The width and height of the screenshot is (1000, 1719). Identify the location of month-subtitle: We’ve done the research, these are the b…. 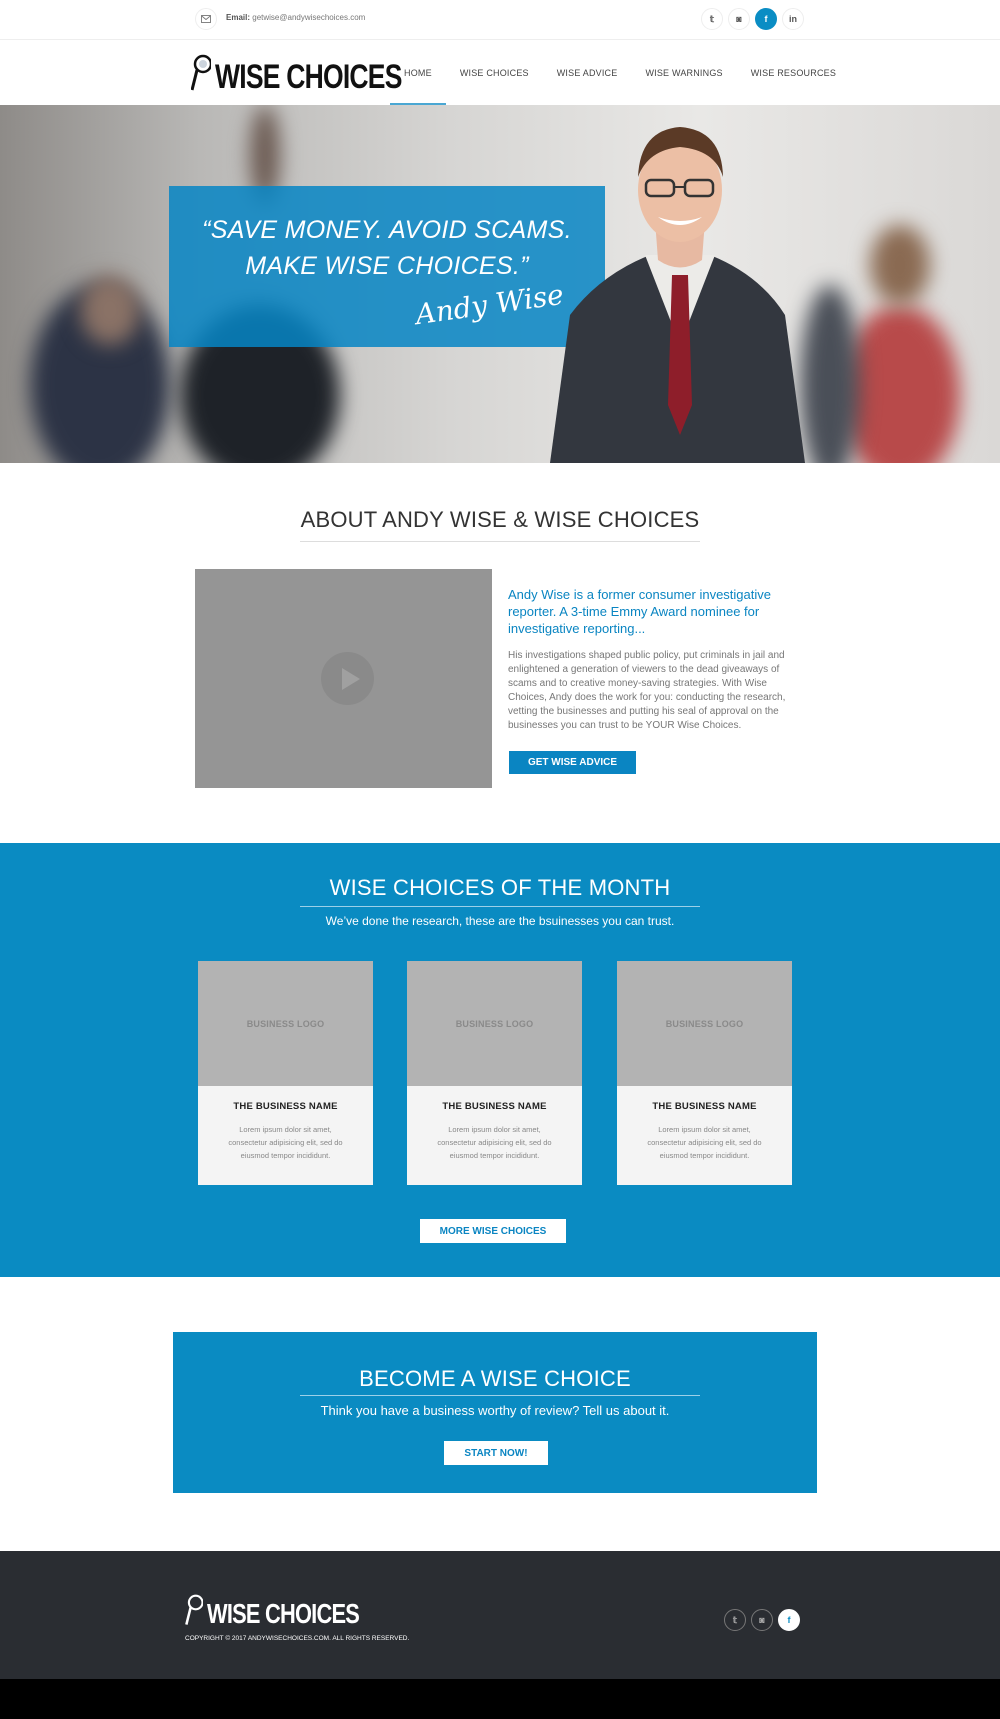
(500, 921).